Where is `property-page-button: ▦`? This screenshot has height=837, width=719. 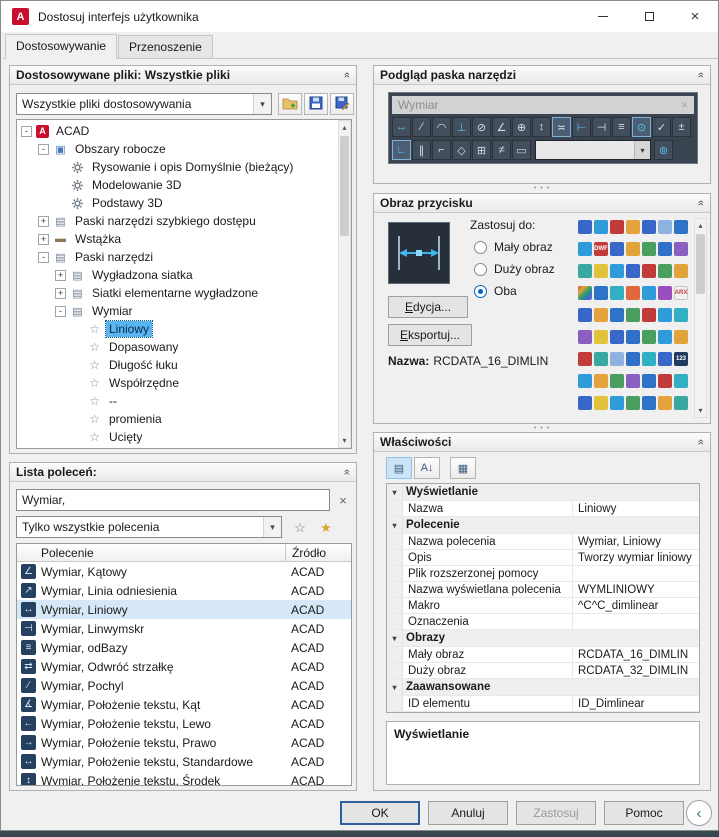
property-page-button: ▦ is located at coordinates (463, 468).